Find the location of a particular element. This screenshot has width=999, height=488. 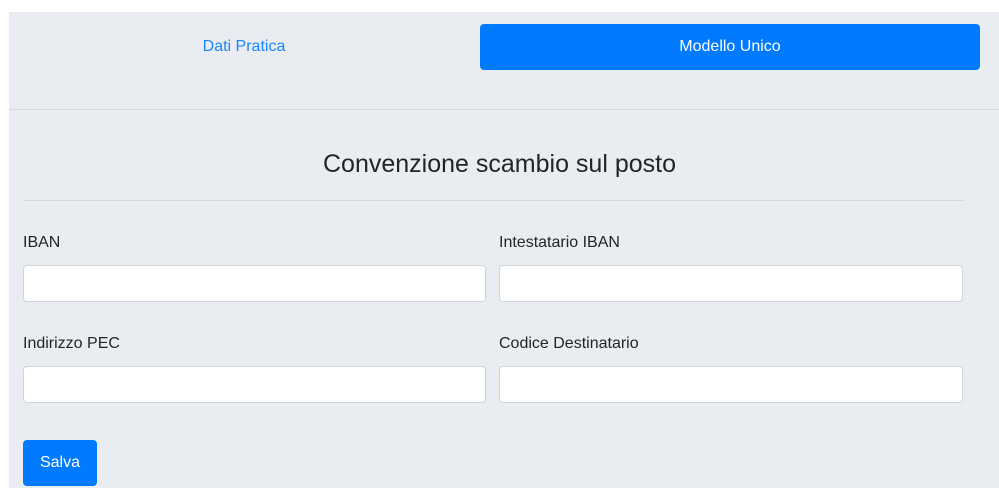

indirizzo-pec-input is located at coordinates (254, 384).